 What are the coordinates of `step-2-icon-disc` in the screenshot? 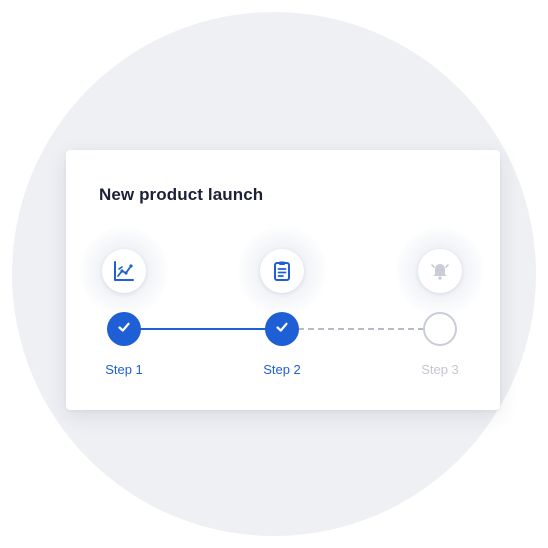 It's located at (282, 271).